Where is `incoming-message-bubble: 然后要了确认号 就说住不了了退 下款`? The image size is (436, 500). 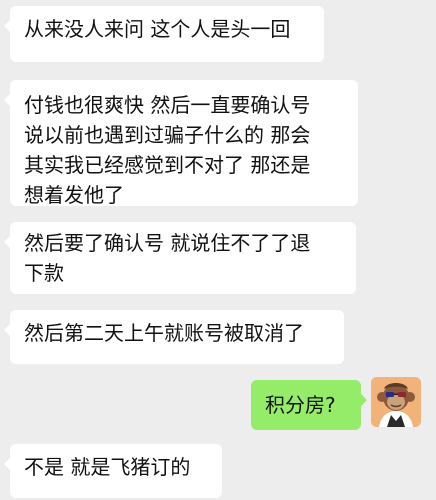 incoming-message-bubble: 然后要了确认号 就说住不了了退 下款 is located at coordinates (180, 258).